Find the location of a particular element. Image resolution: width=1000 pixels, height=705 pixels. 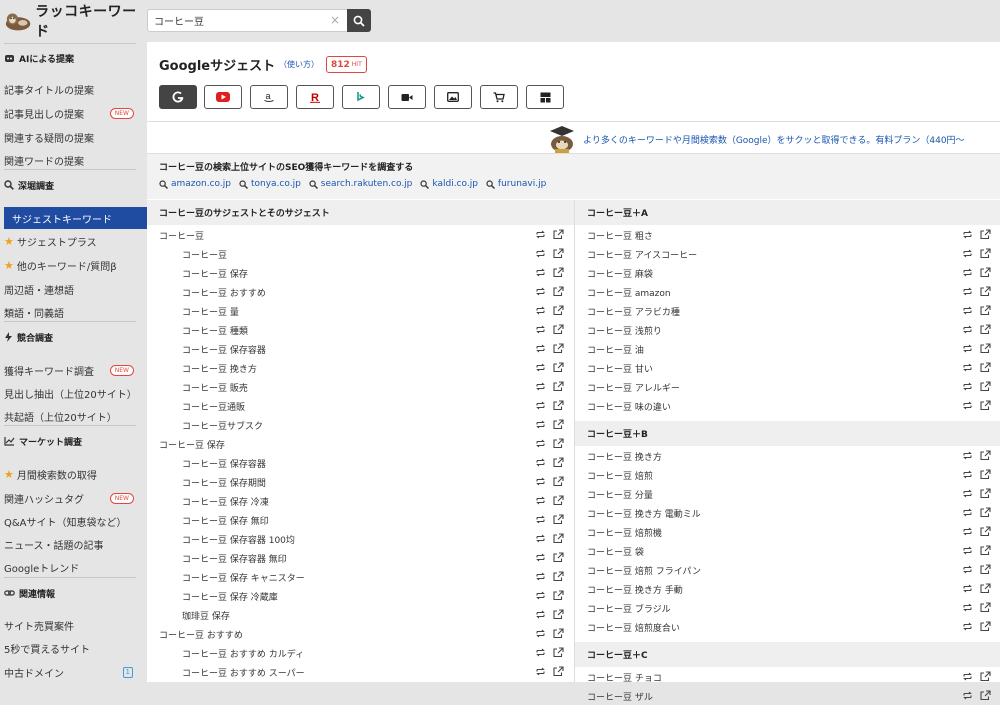

keyword-text: コーヒー豆 保存容器 100均 is located at coordinates (238, 539).